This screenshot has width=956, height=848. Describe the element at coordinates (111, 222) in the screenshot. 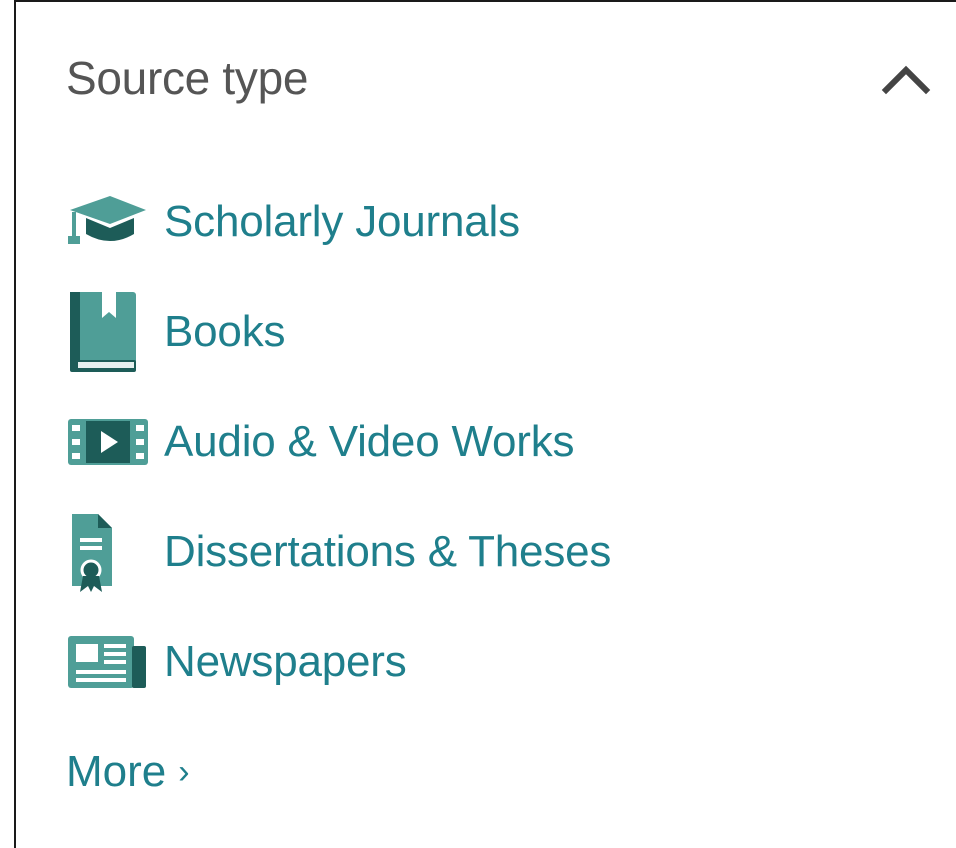

I see `graduation-cap-icon` at that location.